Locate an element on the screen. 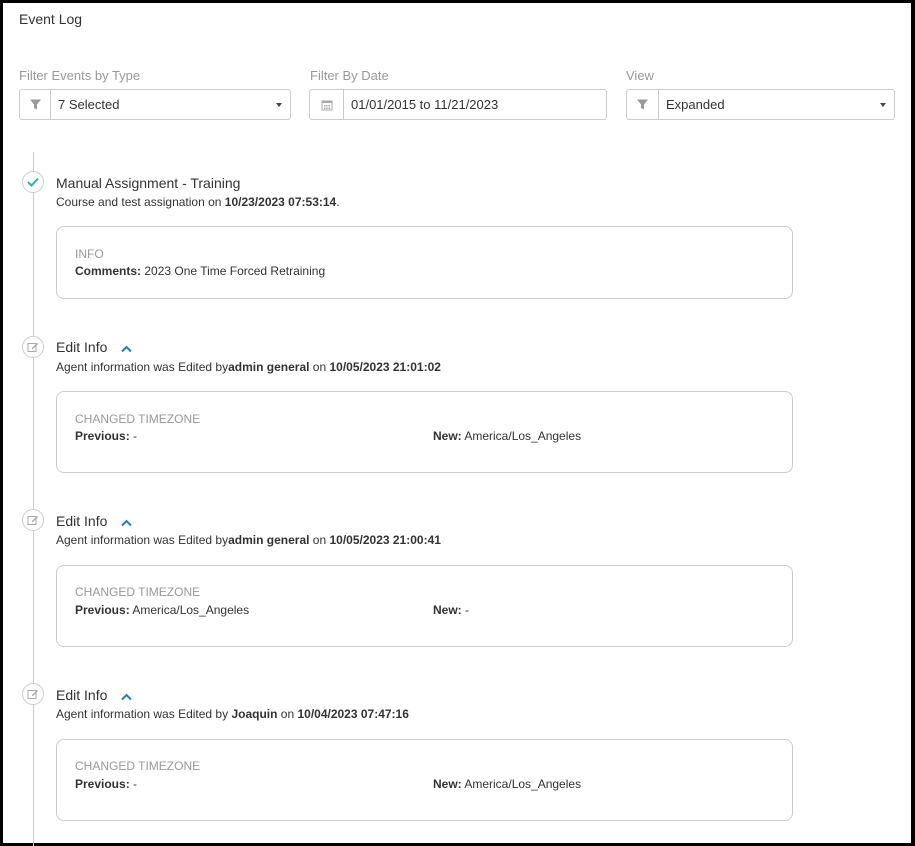  timeline-line is located at coordinates (33, 499).